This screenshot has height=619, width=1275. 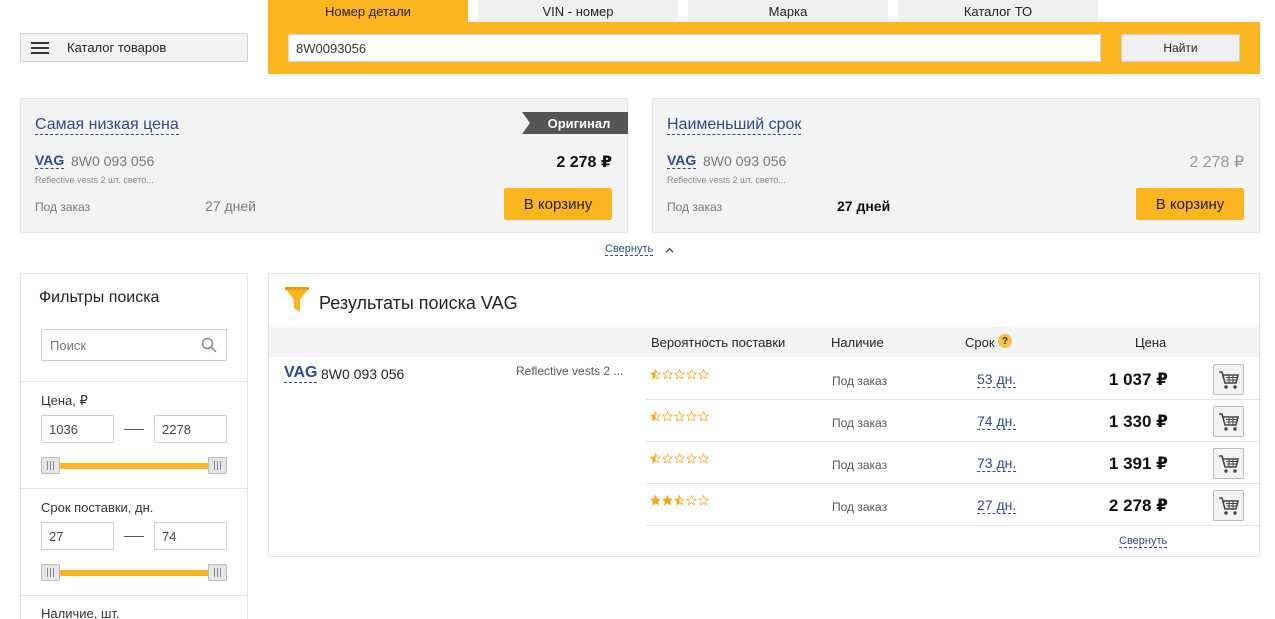 I want to click on tab-vin: VIN - номер, so click(x=578, y=11).